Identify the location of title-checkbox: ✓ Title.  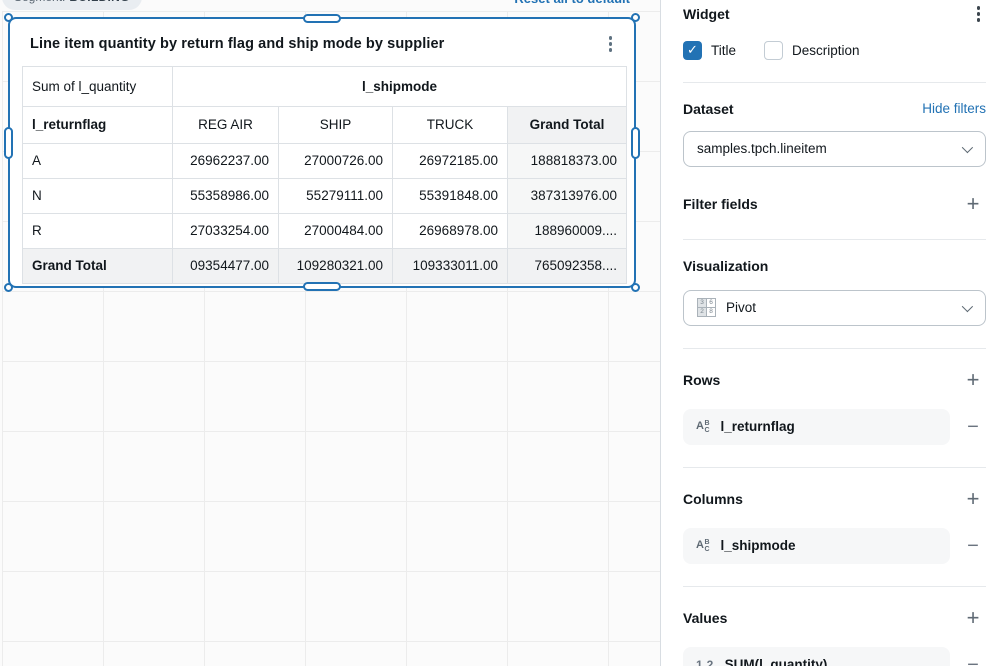
(710, 50).